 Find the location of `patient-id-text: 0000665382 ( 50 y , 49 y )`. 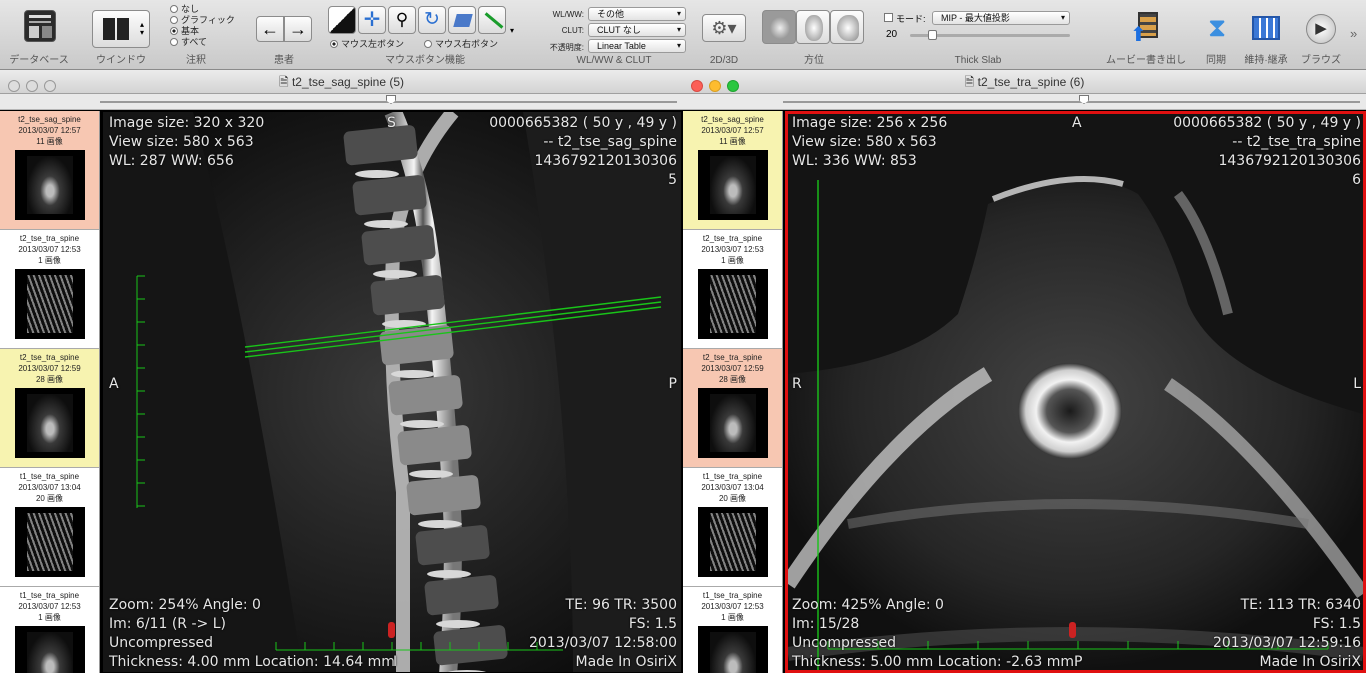

patient-id-text: 0000665382 ( 50 y , 49 y ) is located at coordinates (583, 123).